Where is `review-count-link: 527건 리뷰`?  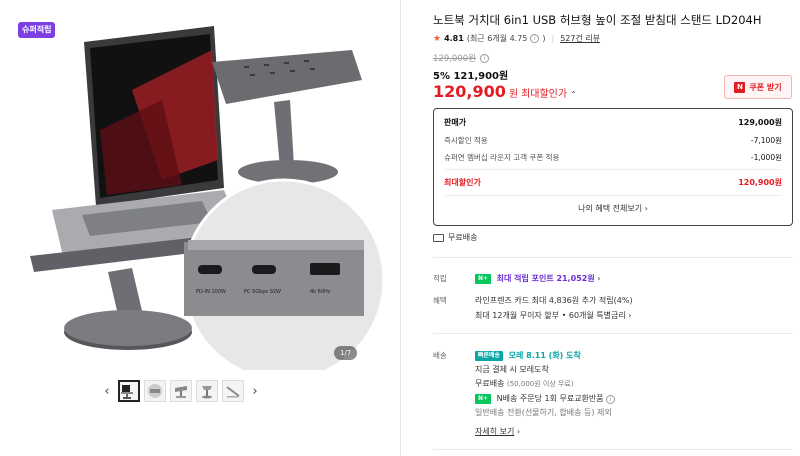 review-count-link: 527건 리뷰 is located at coordinates (580, 38).